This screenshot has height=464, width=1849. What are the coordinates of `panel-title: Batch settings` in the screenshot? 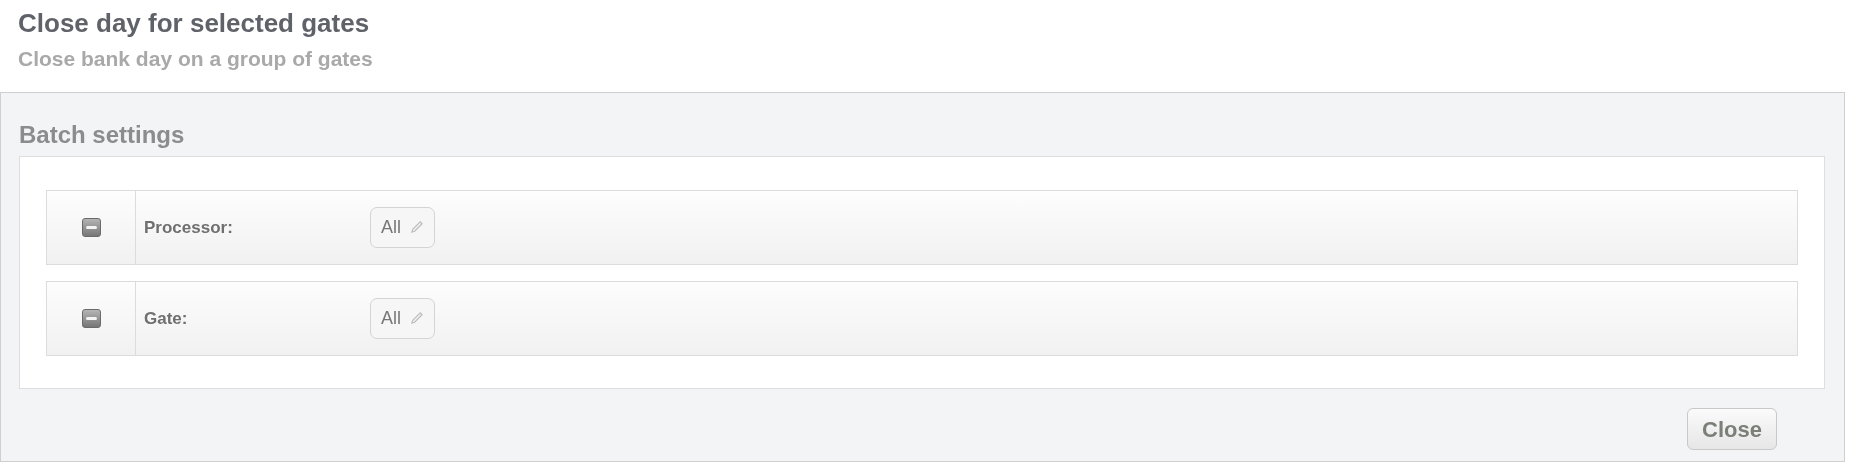 It's located at (102, 135).